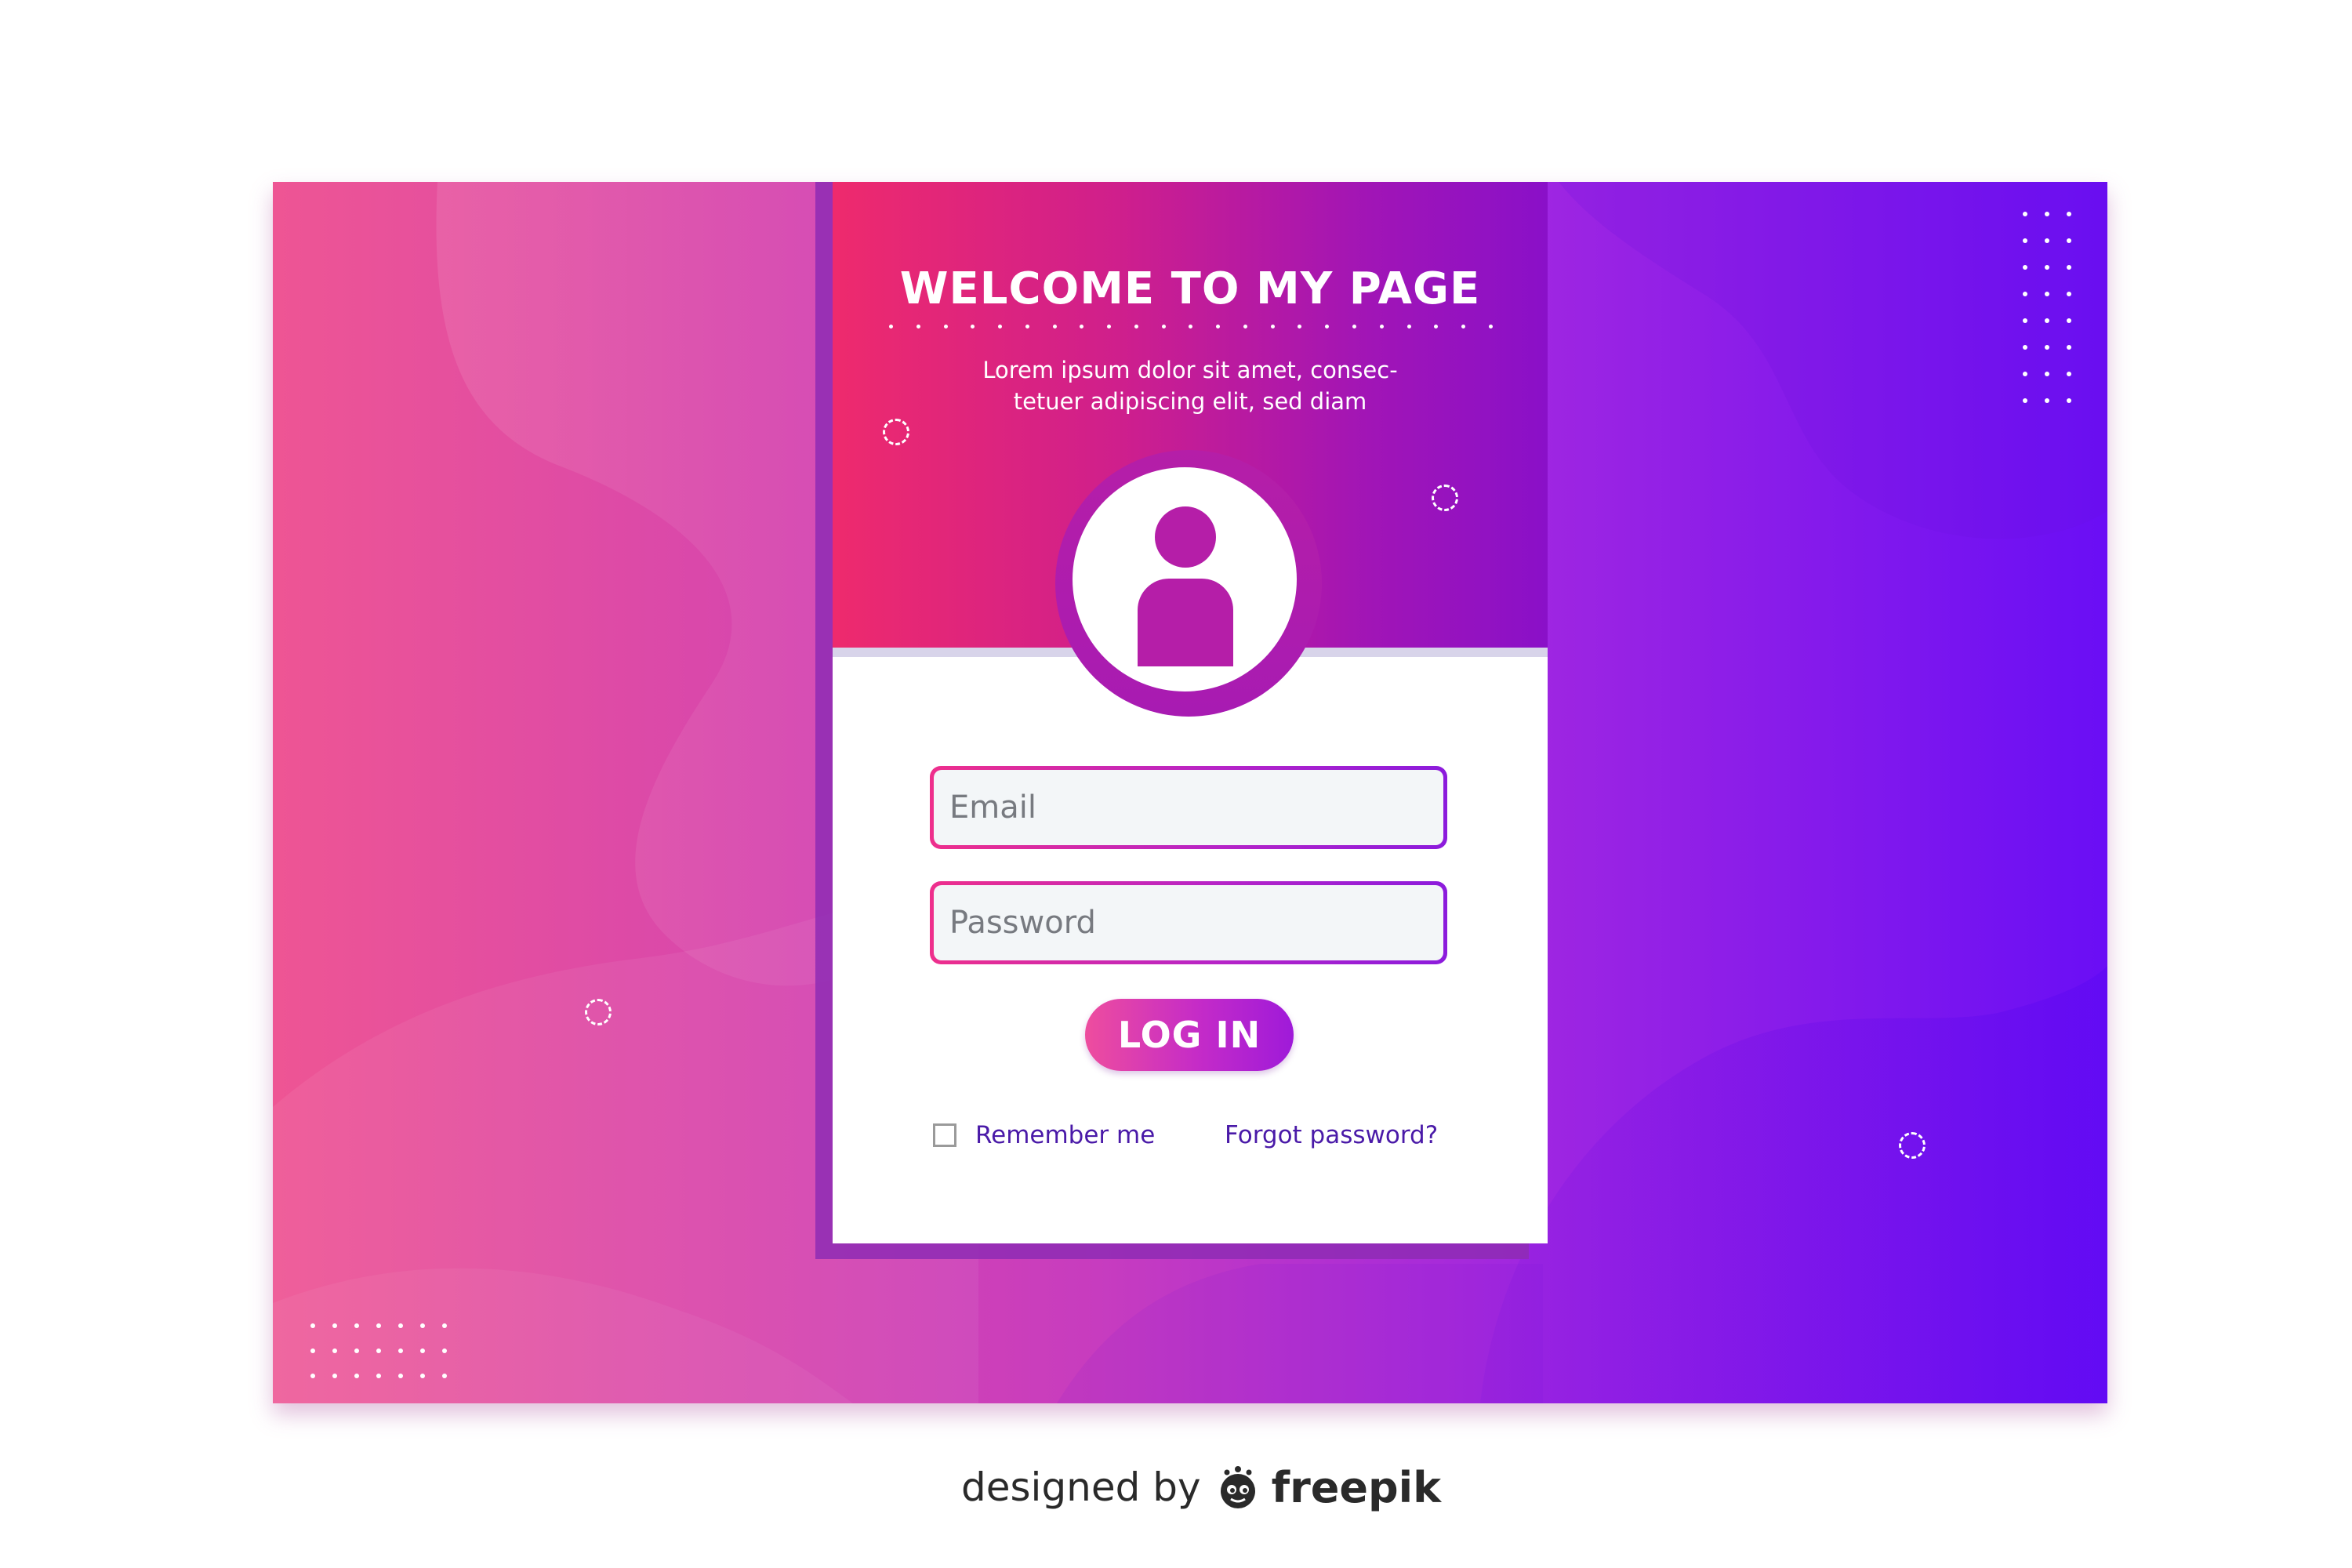 The width and height of the screenshot is (2352, 1568). I want to click on dot-grid-bottom-left, so click(378, 1350).